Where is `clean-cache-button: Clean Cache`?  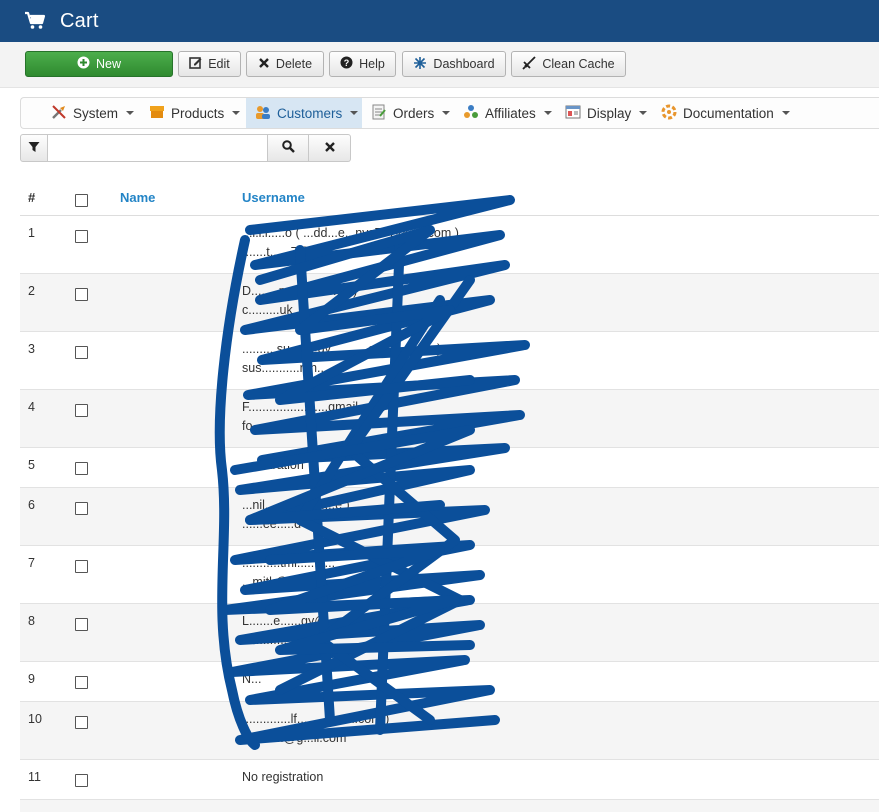
clean-cache-button: Clean Cache is located at coordinates (568, 64).